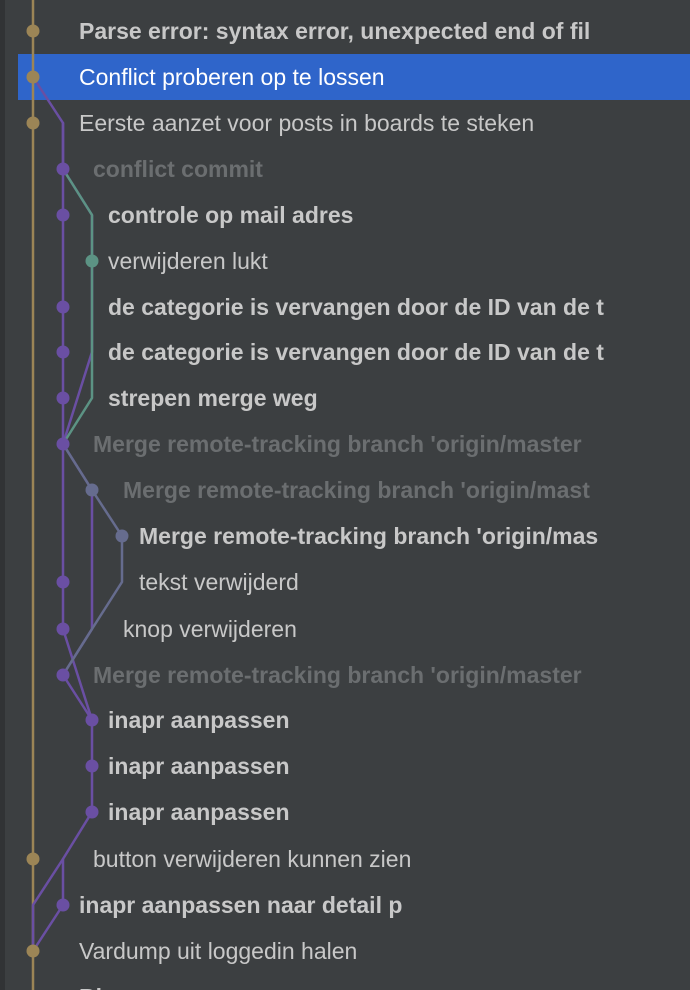  I want to click on commit-row: tekst verwijderd, so click(219, 582).